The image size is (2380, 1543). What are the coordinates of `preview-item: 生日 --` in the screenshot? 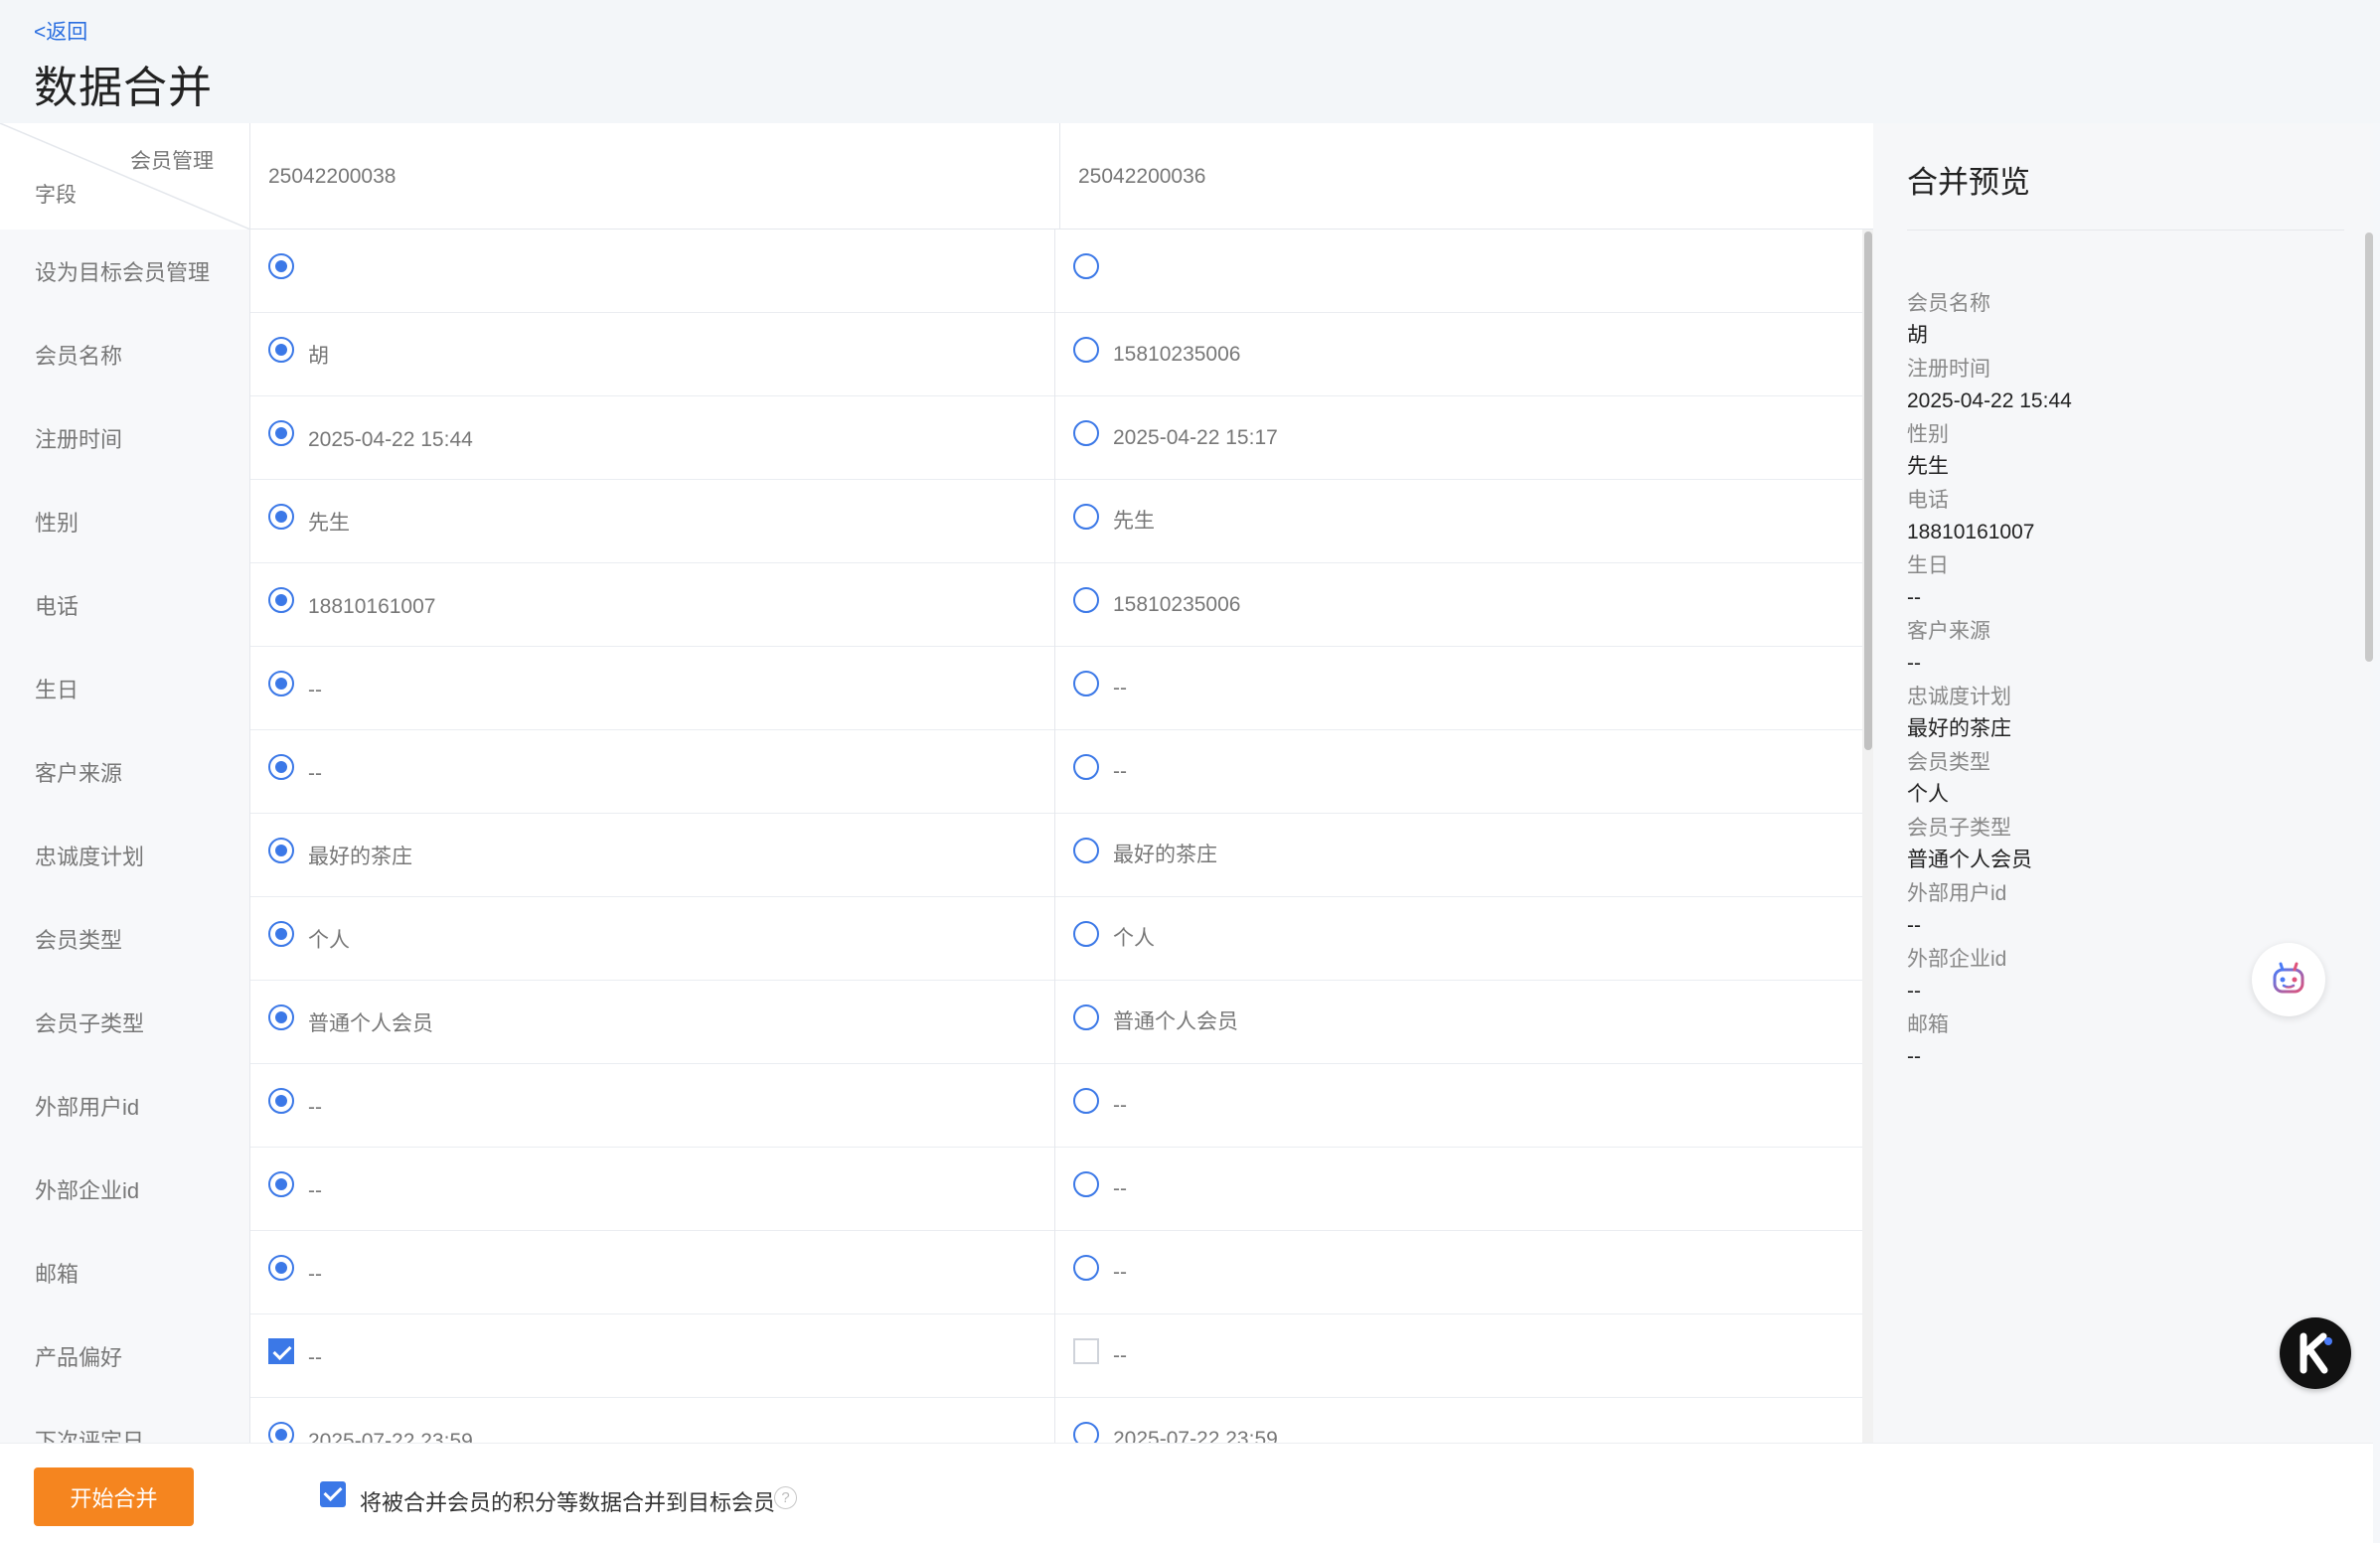 It's located at (1928, 582).